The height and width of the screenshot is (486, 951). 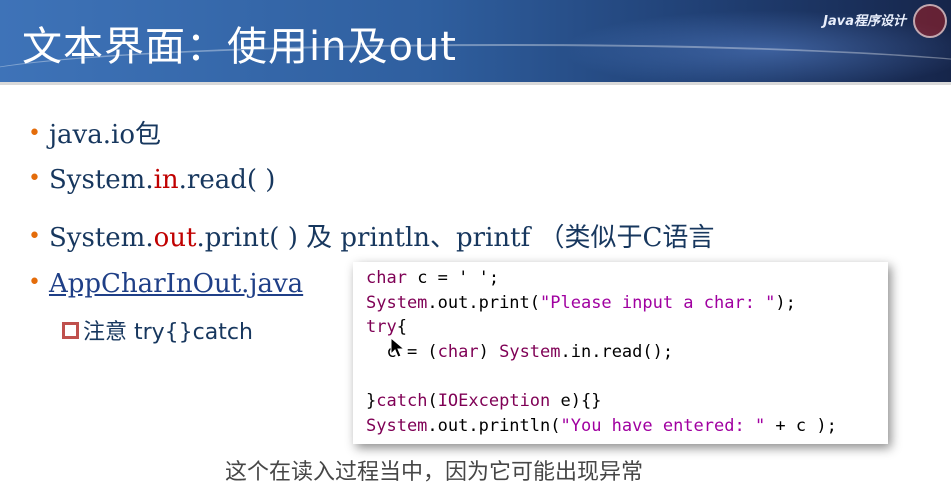 I want to click on code-line: c = (char) System.in.read();, so click(x=520, y=352).